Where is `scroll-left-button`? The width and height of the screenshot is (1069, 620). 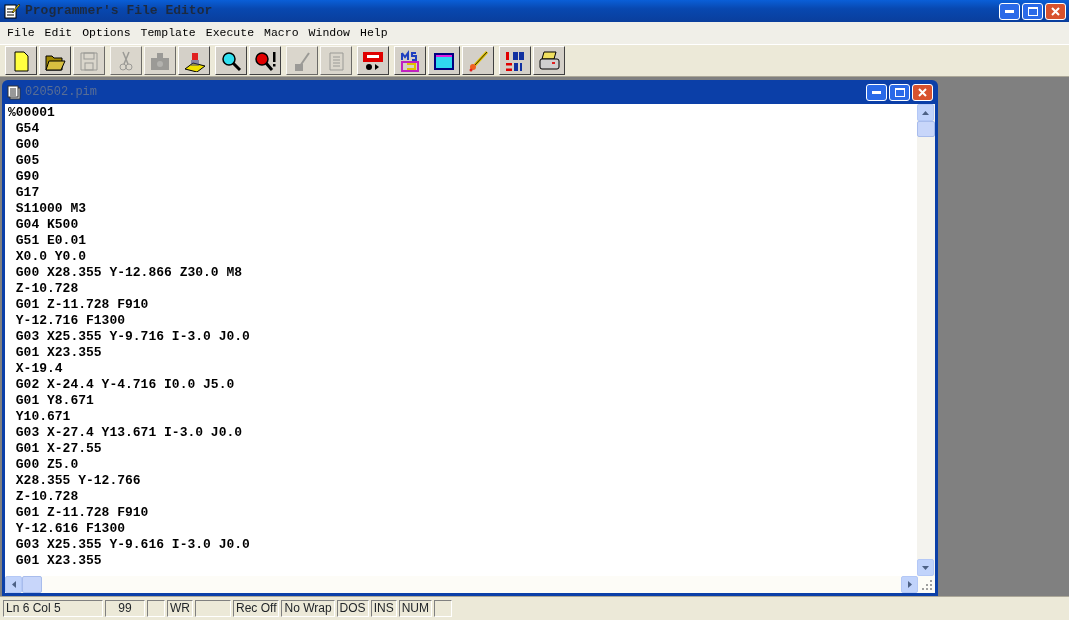
scroll-left-button is located at coordinates (13, 584).